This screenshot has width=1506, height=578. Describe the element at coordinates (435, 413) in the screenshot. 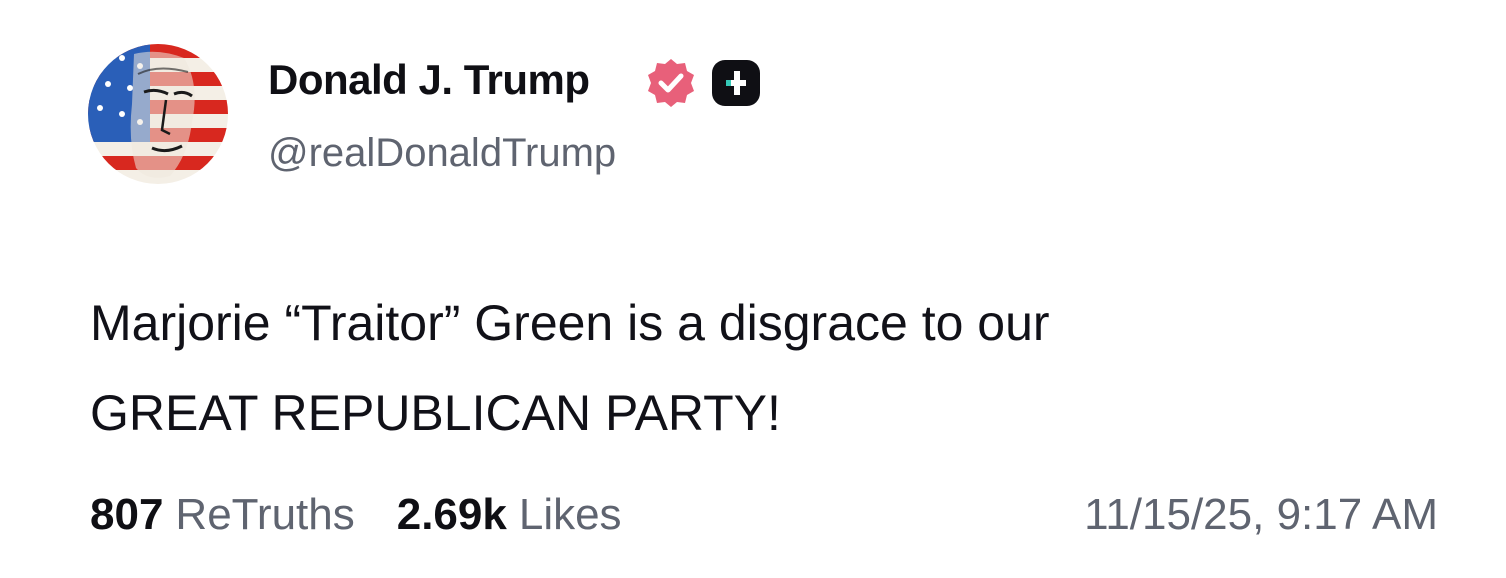

I see `post-text-line: GREAT REPUBLICAN PARTY!` at that location.